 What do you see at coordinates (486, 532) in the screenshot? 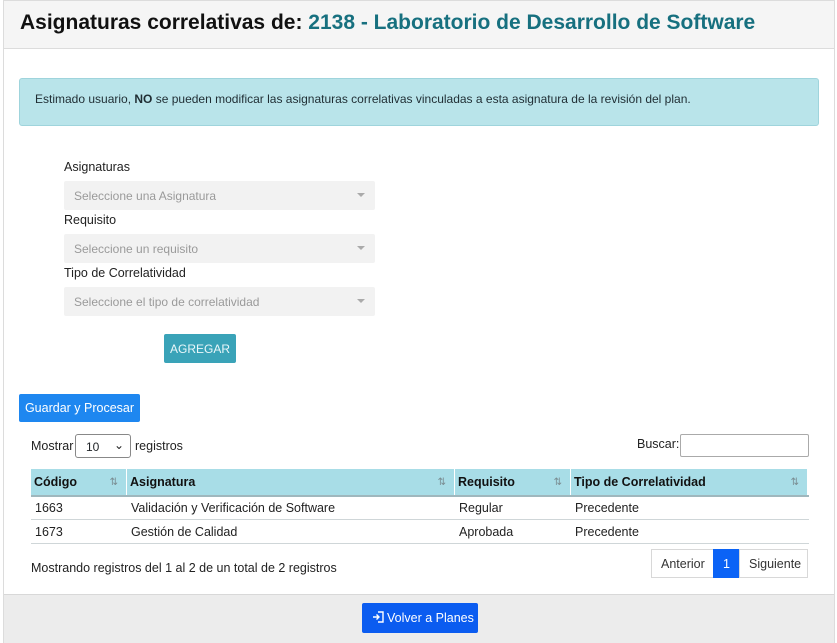
I see `table-cell: Aprobada` at bounding box center [486, 532].